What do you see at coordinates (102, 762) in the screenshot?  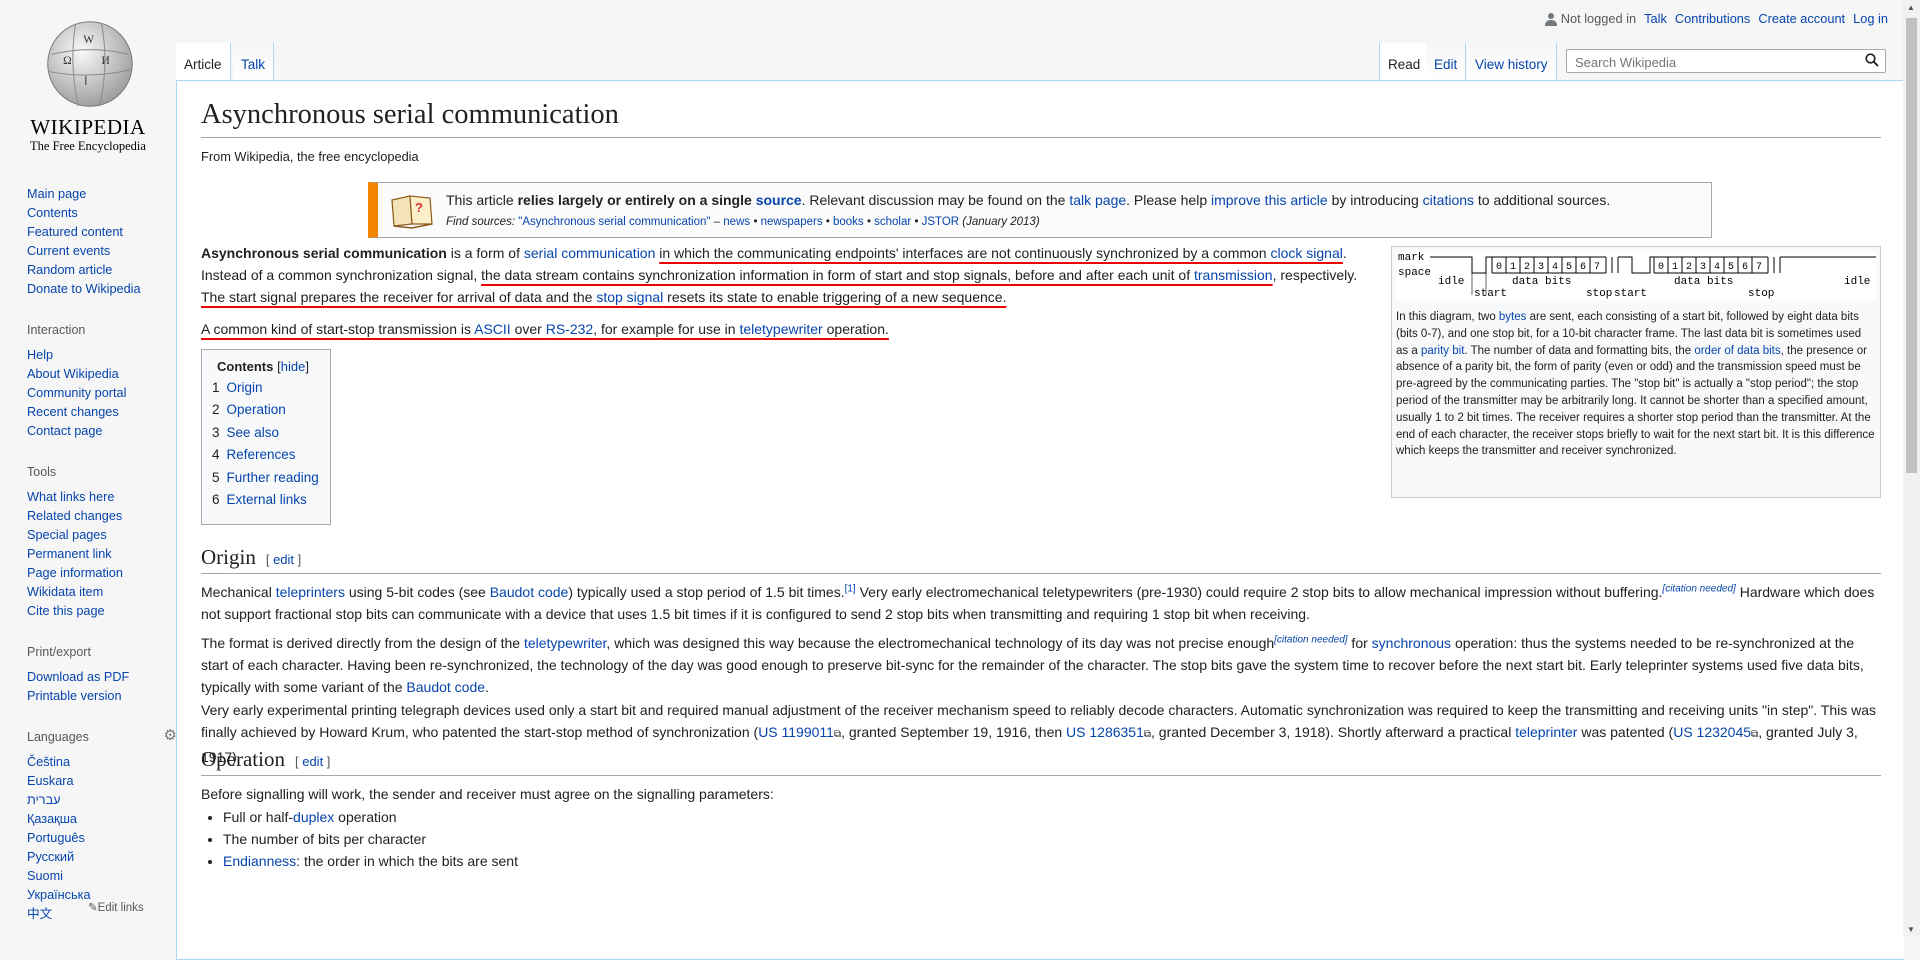 I see `sidebar-item-language: Čeština` at bounding box center [102, 762].